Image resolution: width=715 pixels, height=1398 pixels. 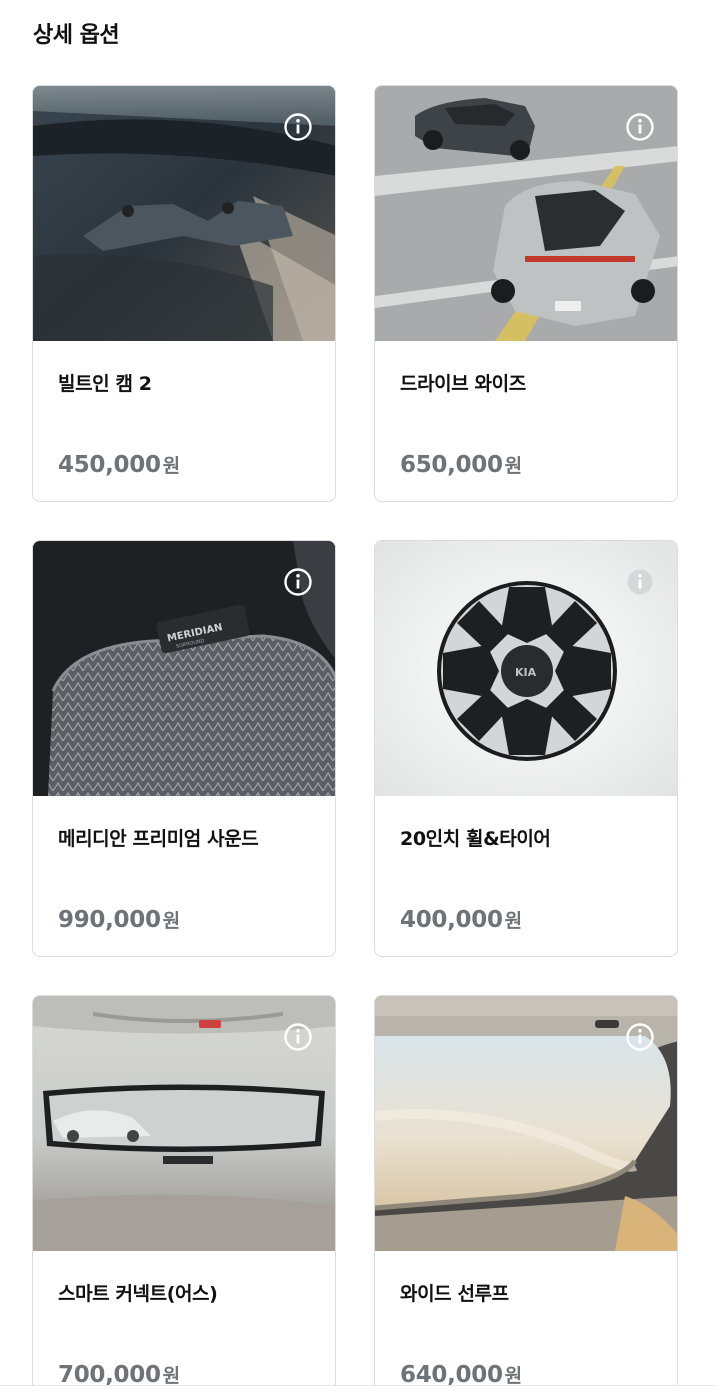 I want to click on option-price: 640,000 원, so click(x=461, y=1374).